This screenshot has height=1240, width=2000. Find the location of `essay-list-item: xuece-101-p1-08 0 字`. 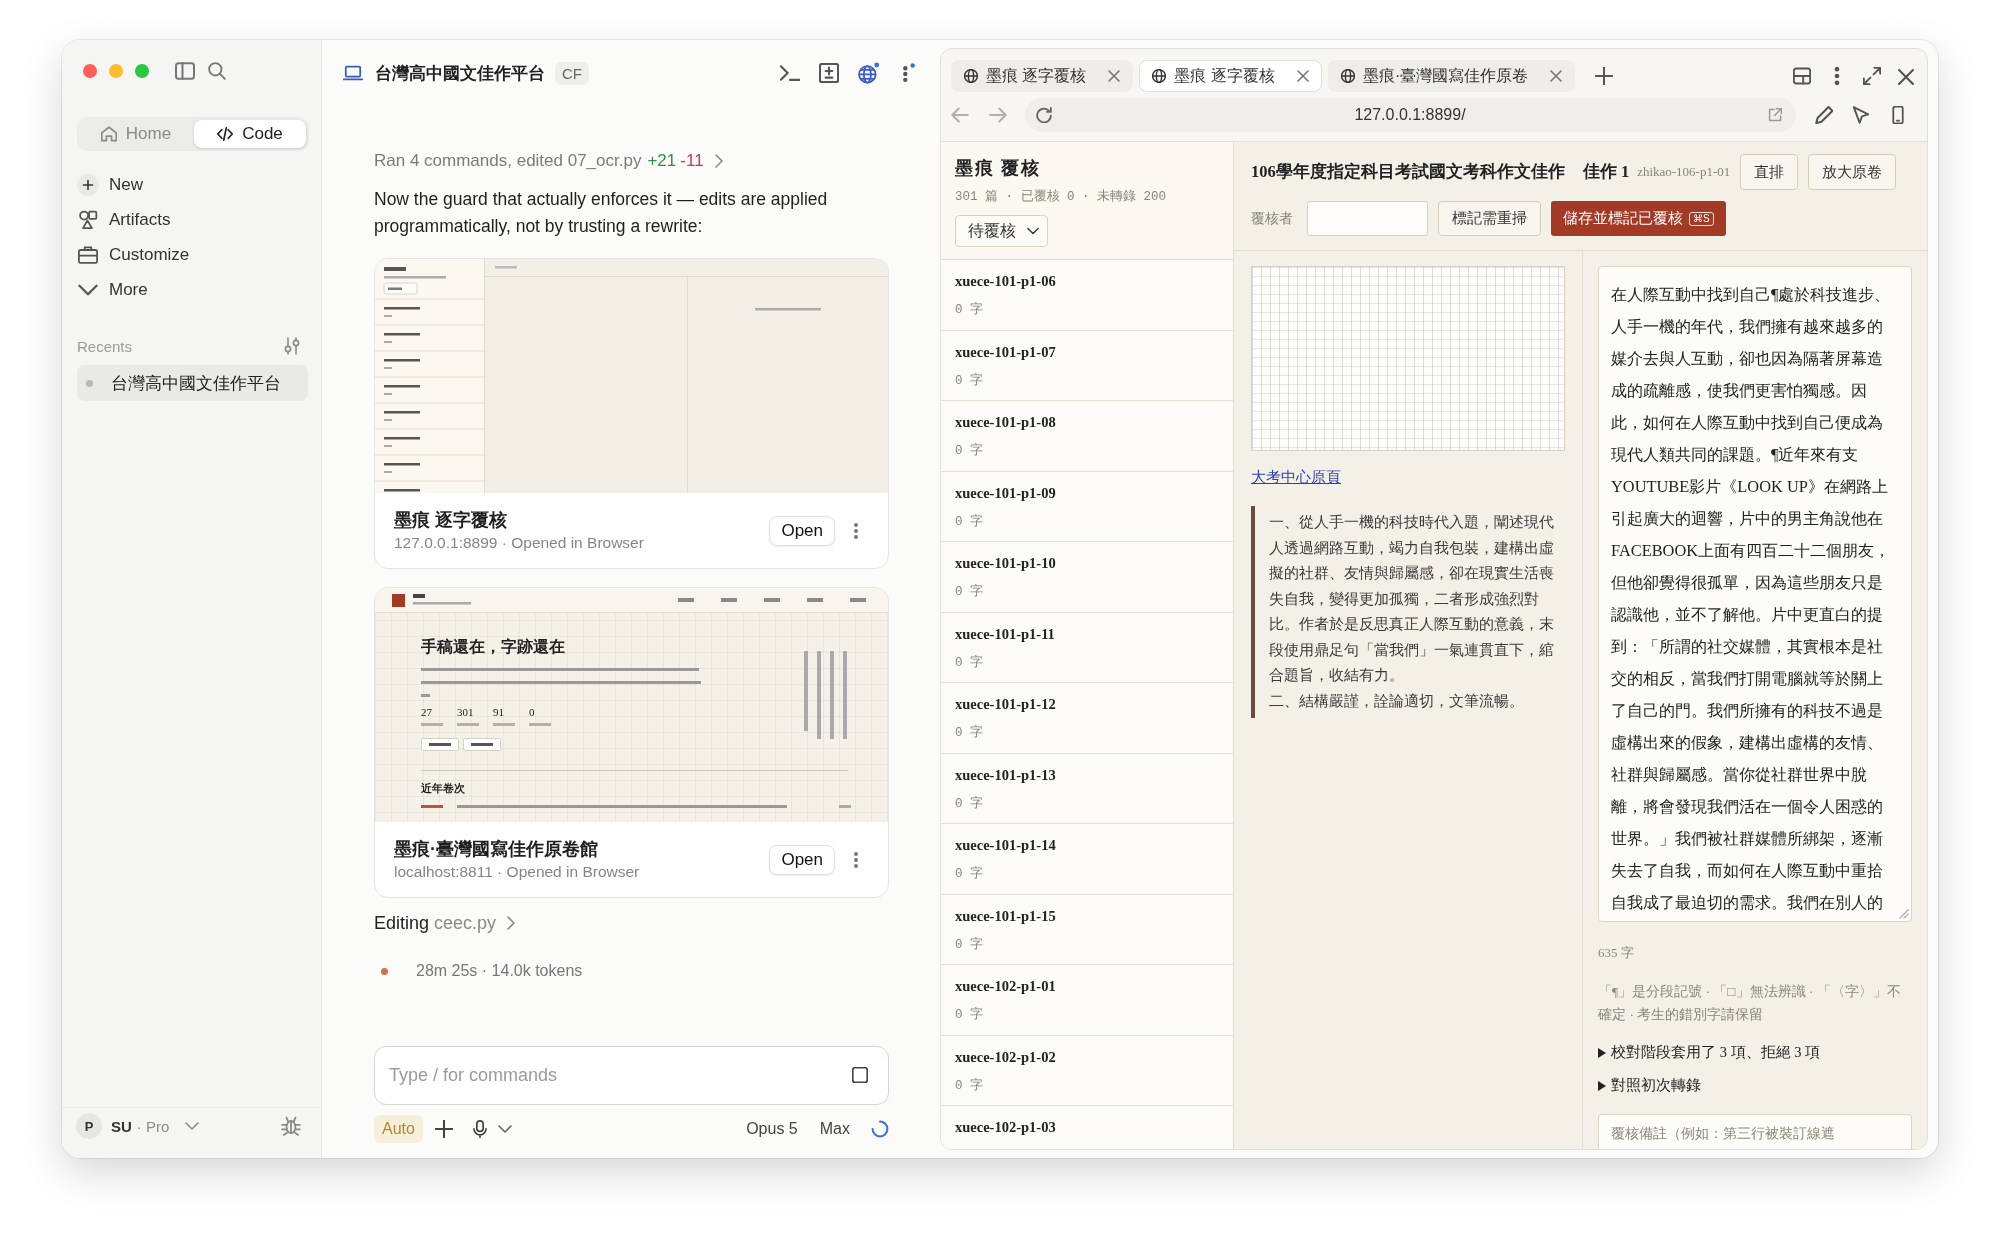

essay-list-item: xuece-101-p1-08 0 字 is located at coordinates (1087, 436).